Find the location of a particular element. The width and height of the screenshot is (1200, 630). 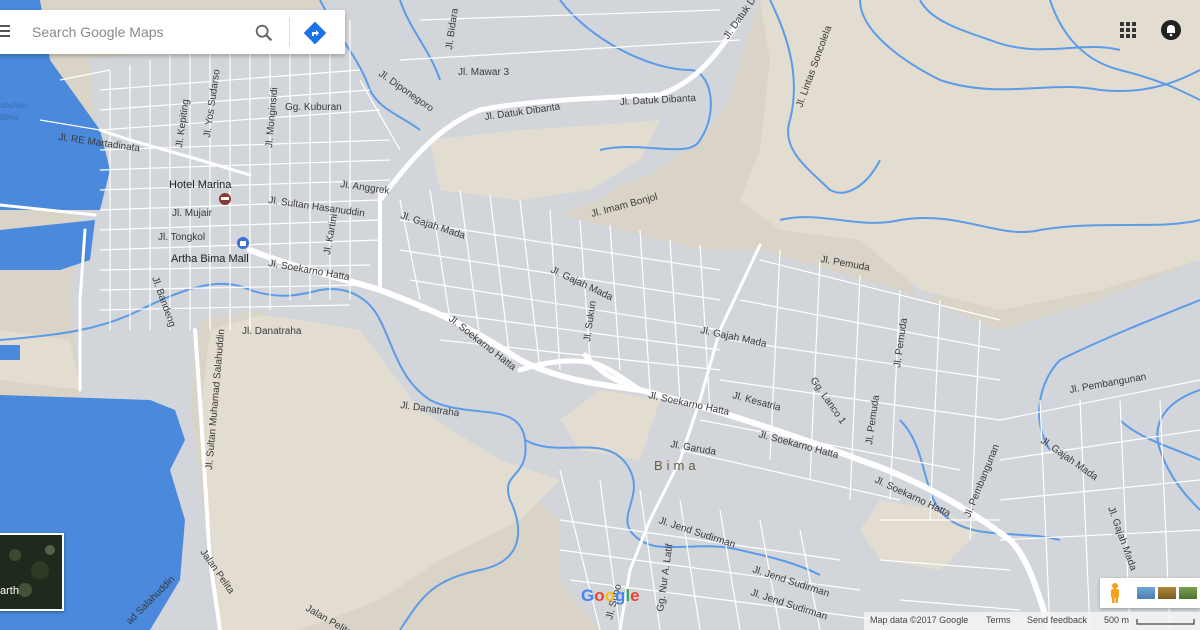

search-box is located at coordinates (172, 32).